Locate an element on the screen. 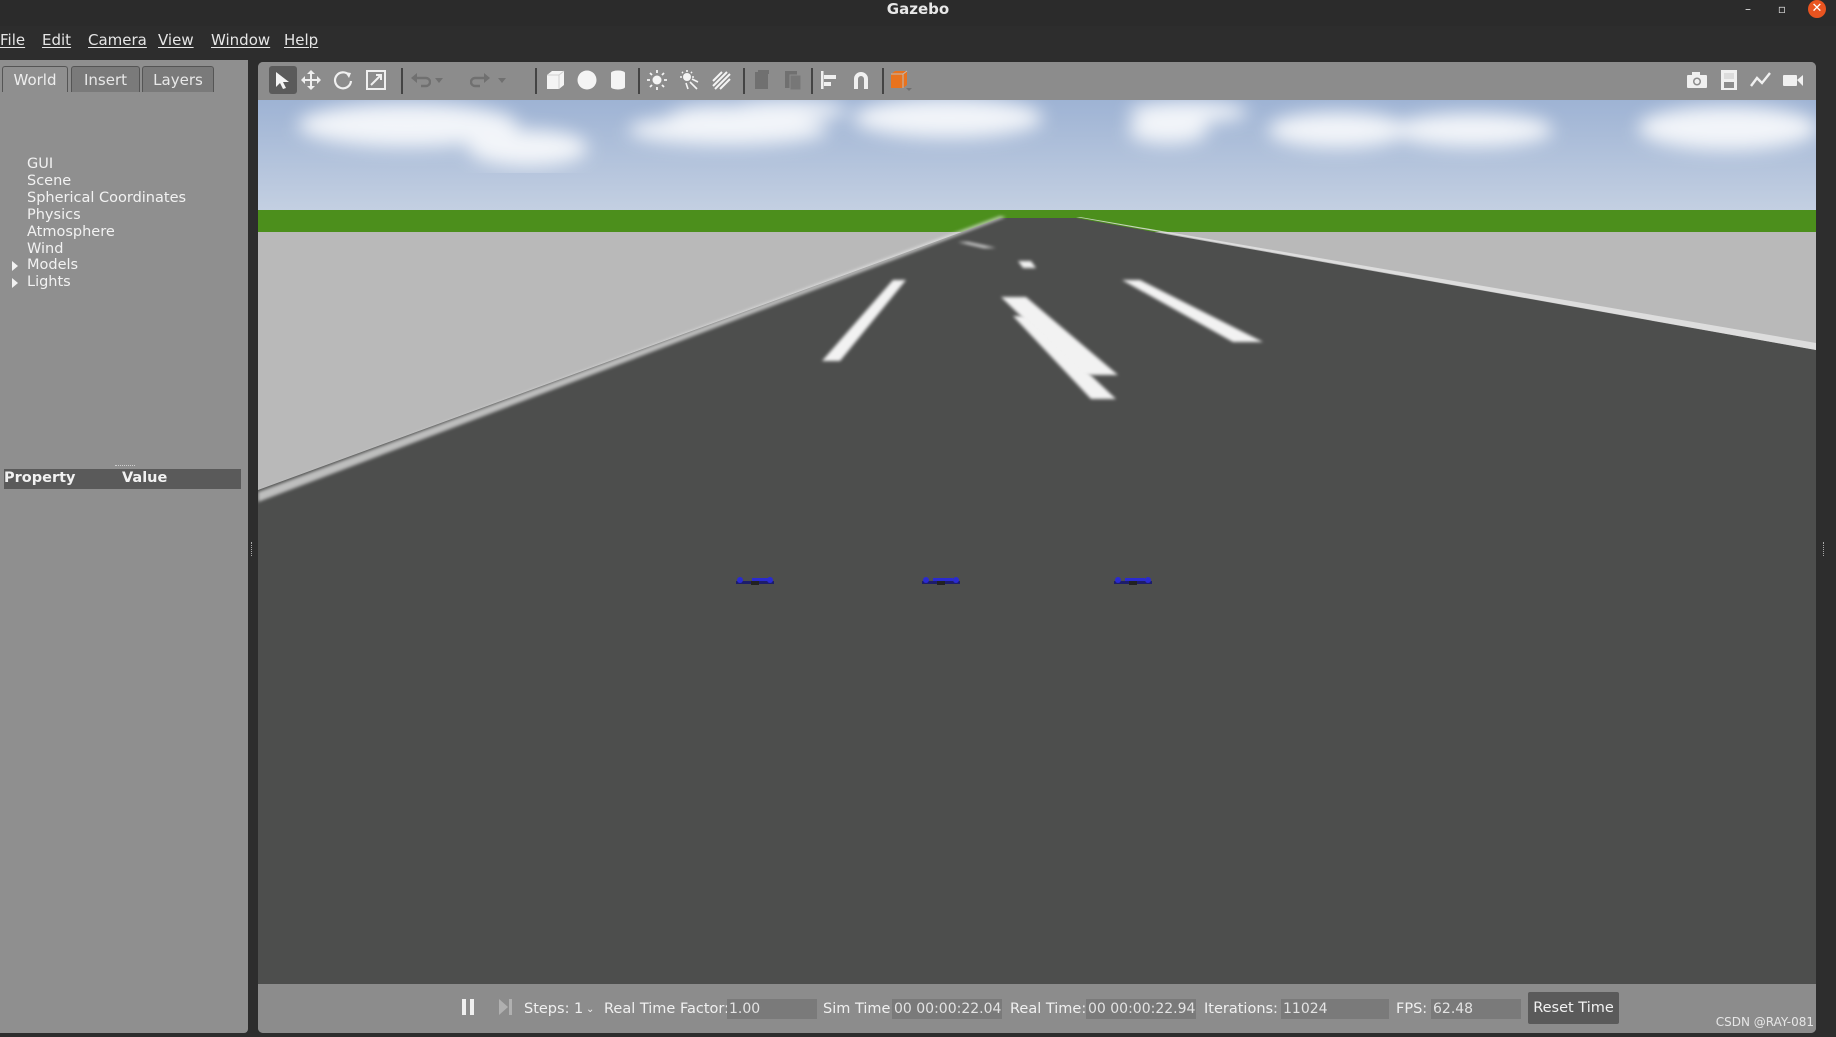  fps-label: FPS: is located at coordinates (1412, 1009).